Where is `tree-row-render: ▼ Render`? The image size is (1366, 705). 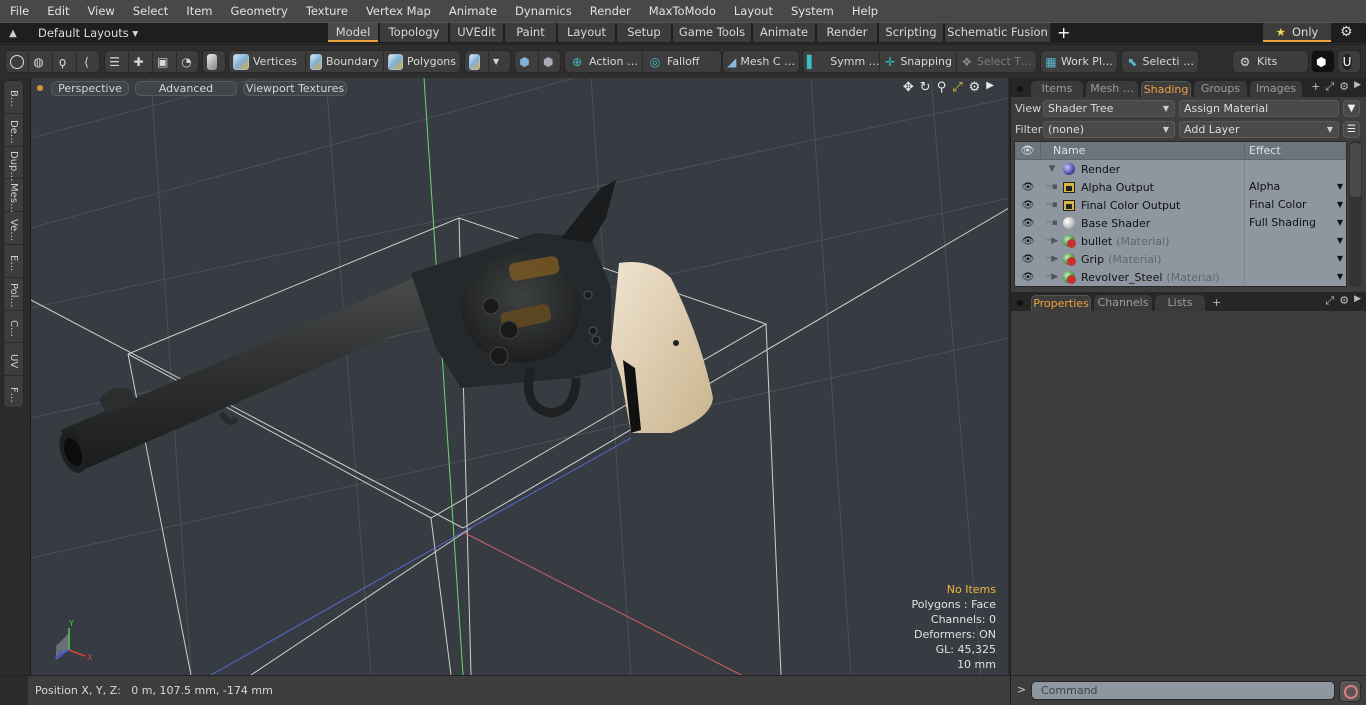 tree-row-render: ▼ Render is located at coordinates (1180, 169).